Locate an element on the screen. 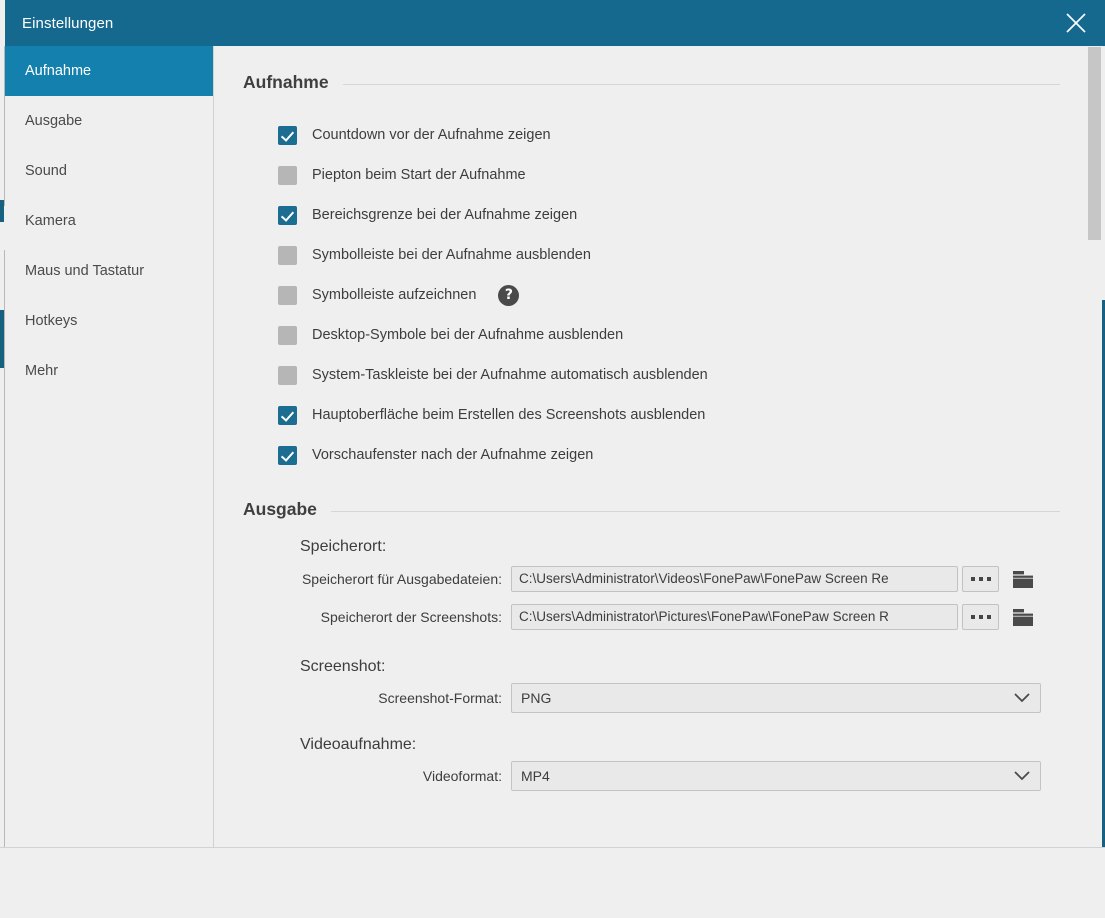  field-label: Speicherort für Ausgabedateien: is located at coordinates (401, 579).